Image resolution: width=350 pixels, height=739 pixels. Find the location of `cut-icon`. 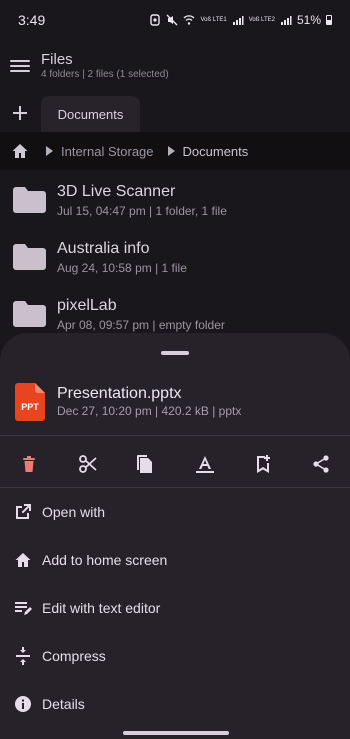

cut-icon is located at coordinates (88, 464).